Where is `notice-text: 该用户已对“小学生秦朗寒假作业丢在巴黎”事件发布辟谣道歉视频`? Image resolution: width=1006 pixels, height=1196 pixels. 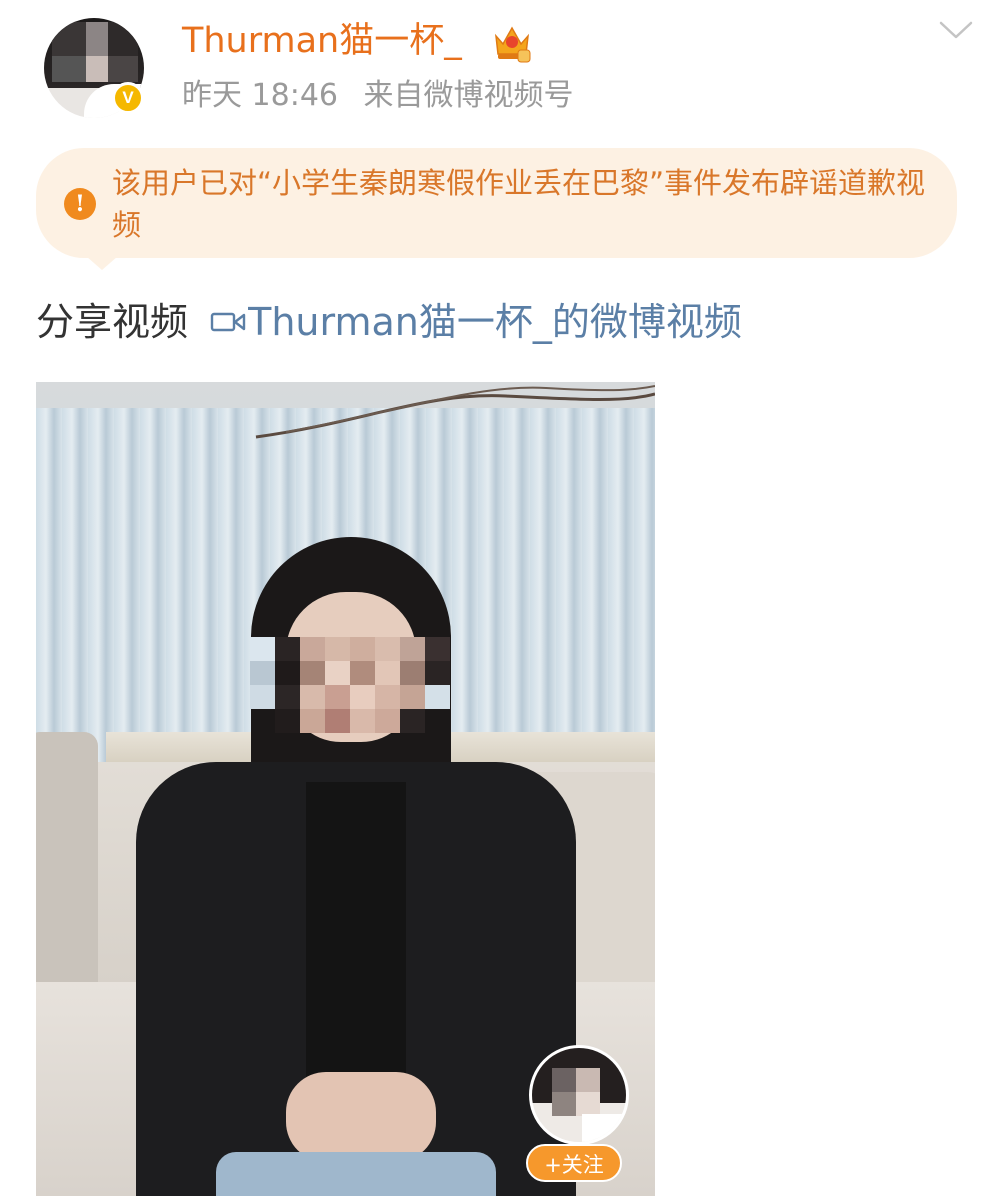 notice-text: 该用户已对“小学生秦朗寒假作业丢在巴黎”事件发布辟谣道歉视频 is located at coordinates (519, 204).